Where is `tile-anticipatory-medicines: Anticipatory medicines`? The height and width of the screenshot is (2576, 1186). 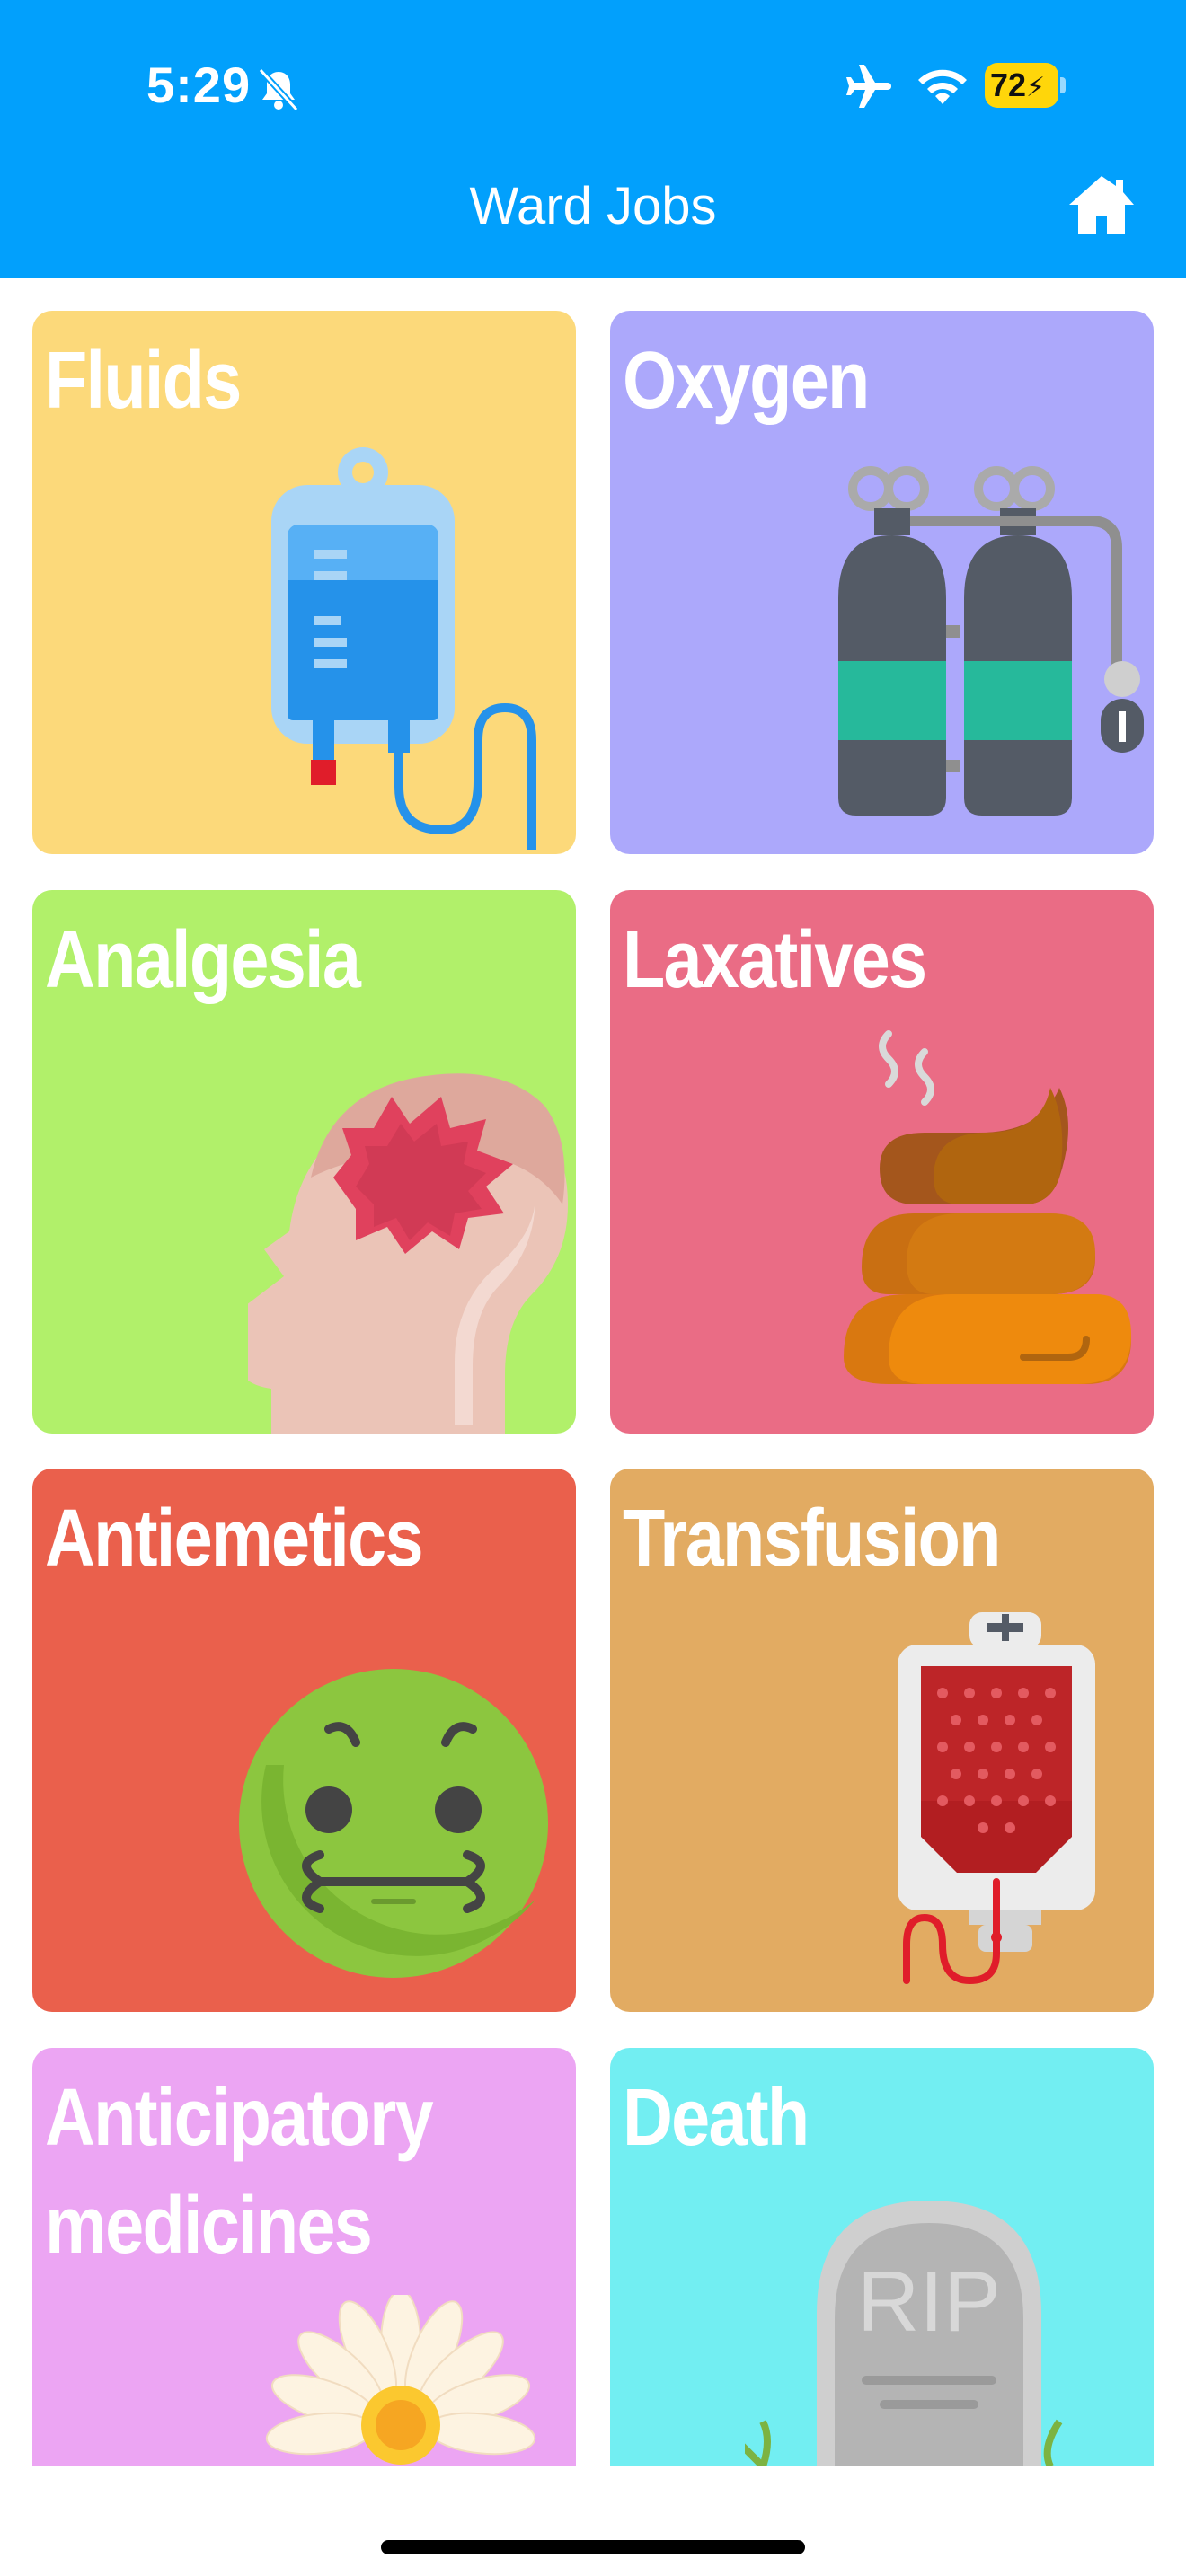
tile-anticipatory-medicines: Anticipatory medicines is located at coordinates (304, 2257).